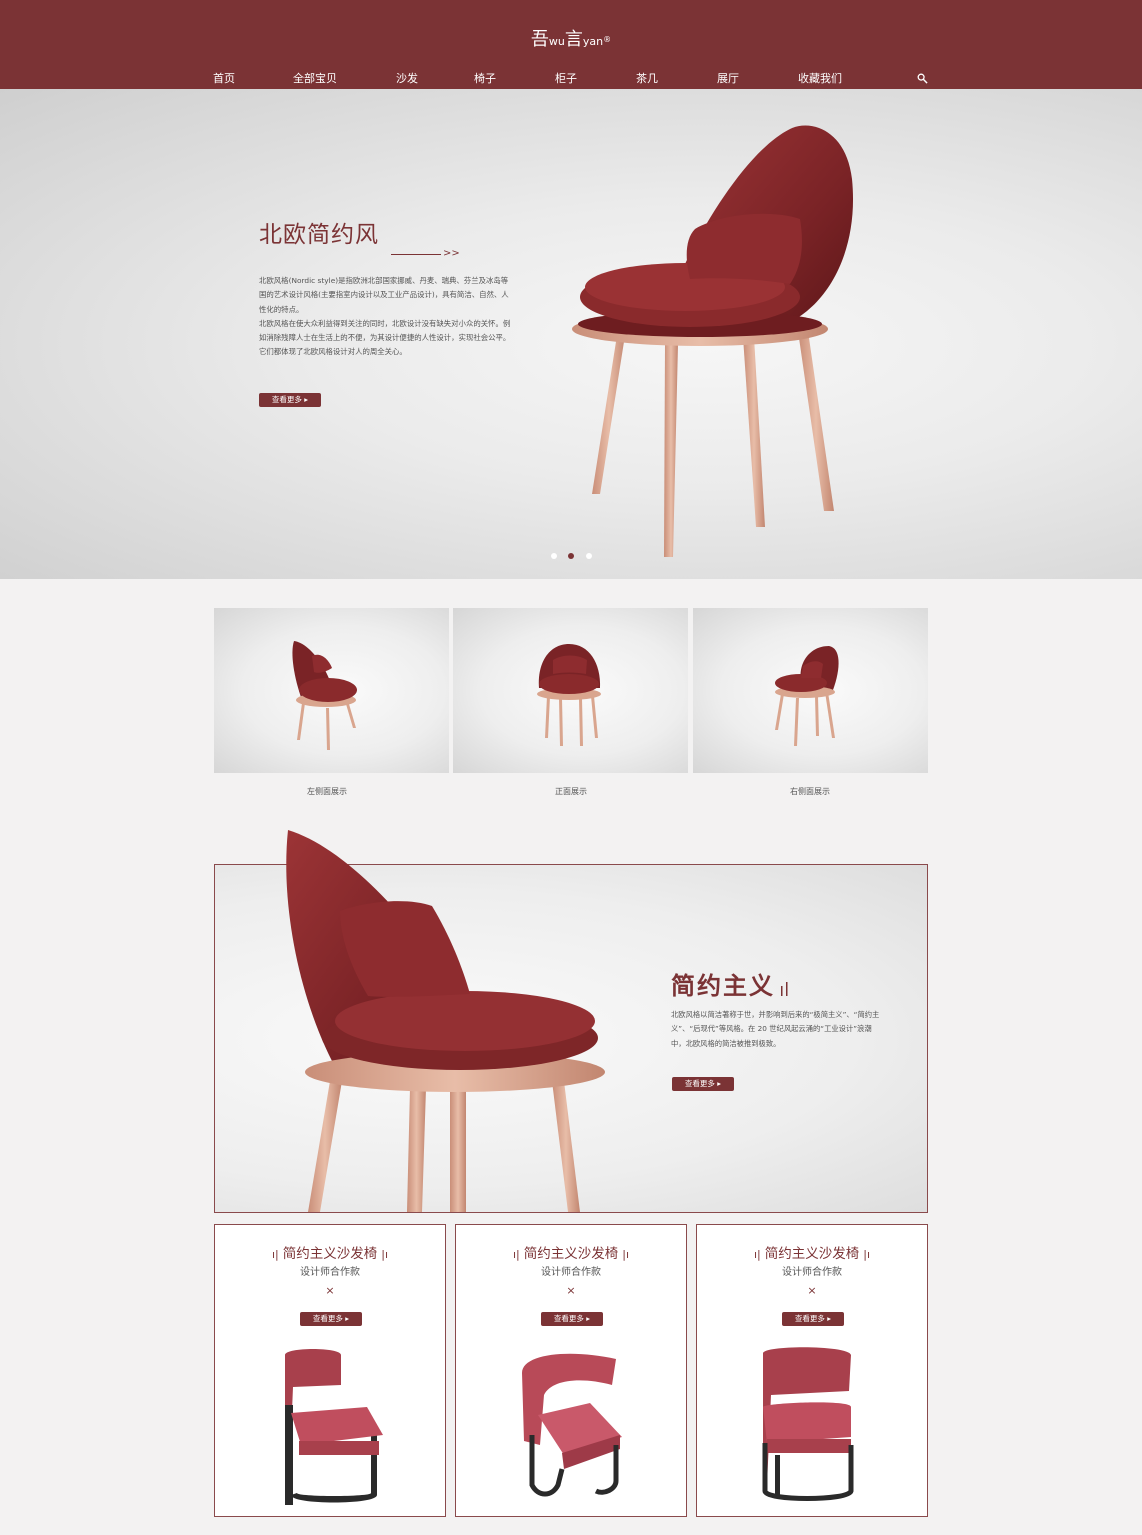 The height and width of the screenshot is (1535, 1142). I want to click on chair-left-image, so click(324, 695).